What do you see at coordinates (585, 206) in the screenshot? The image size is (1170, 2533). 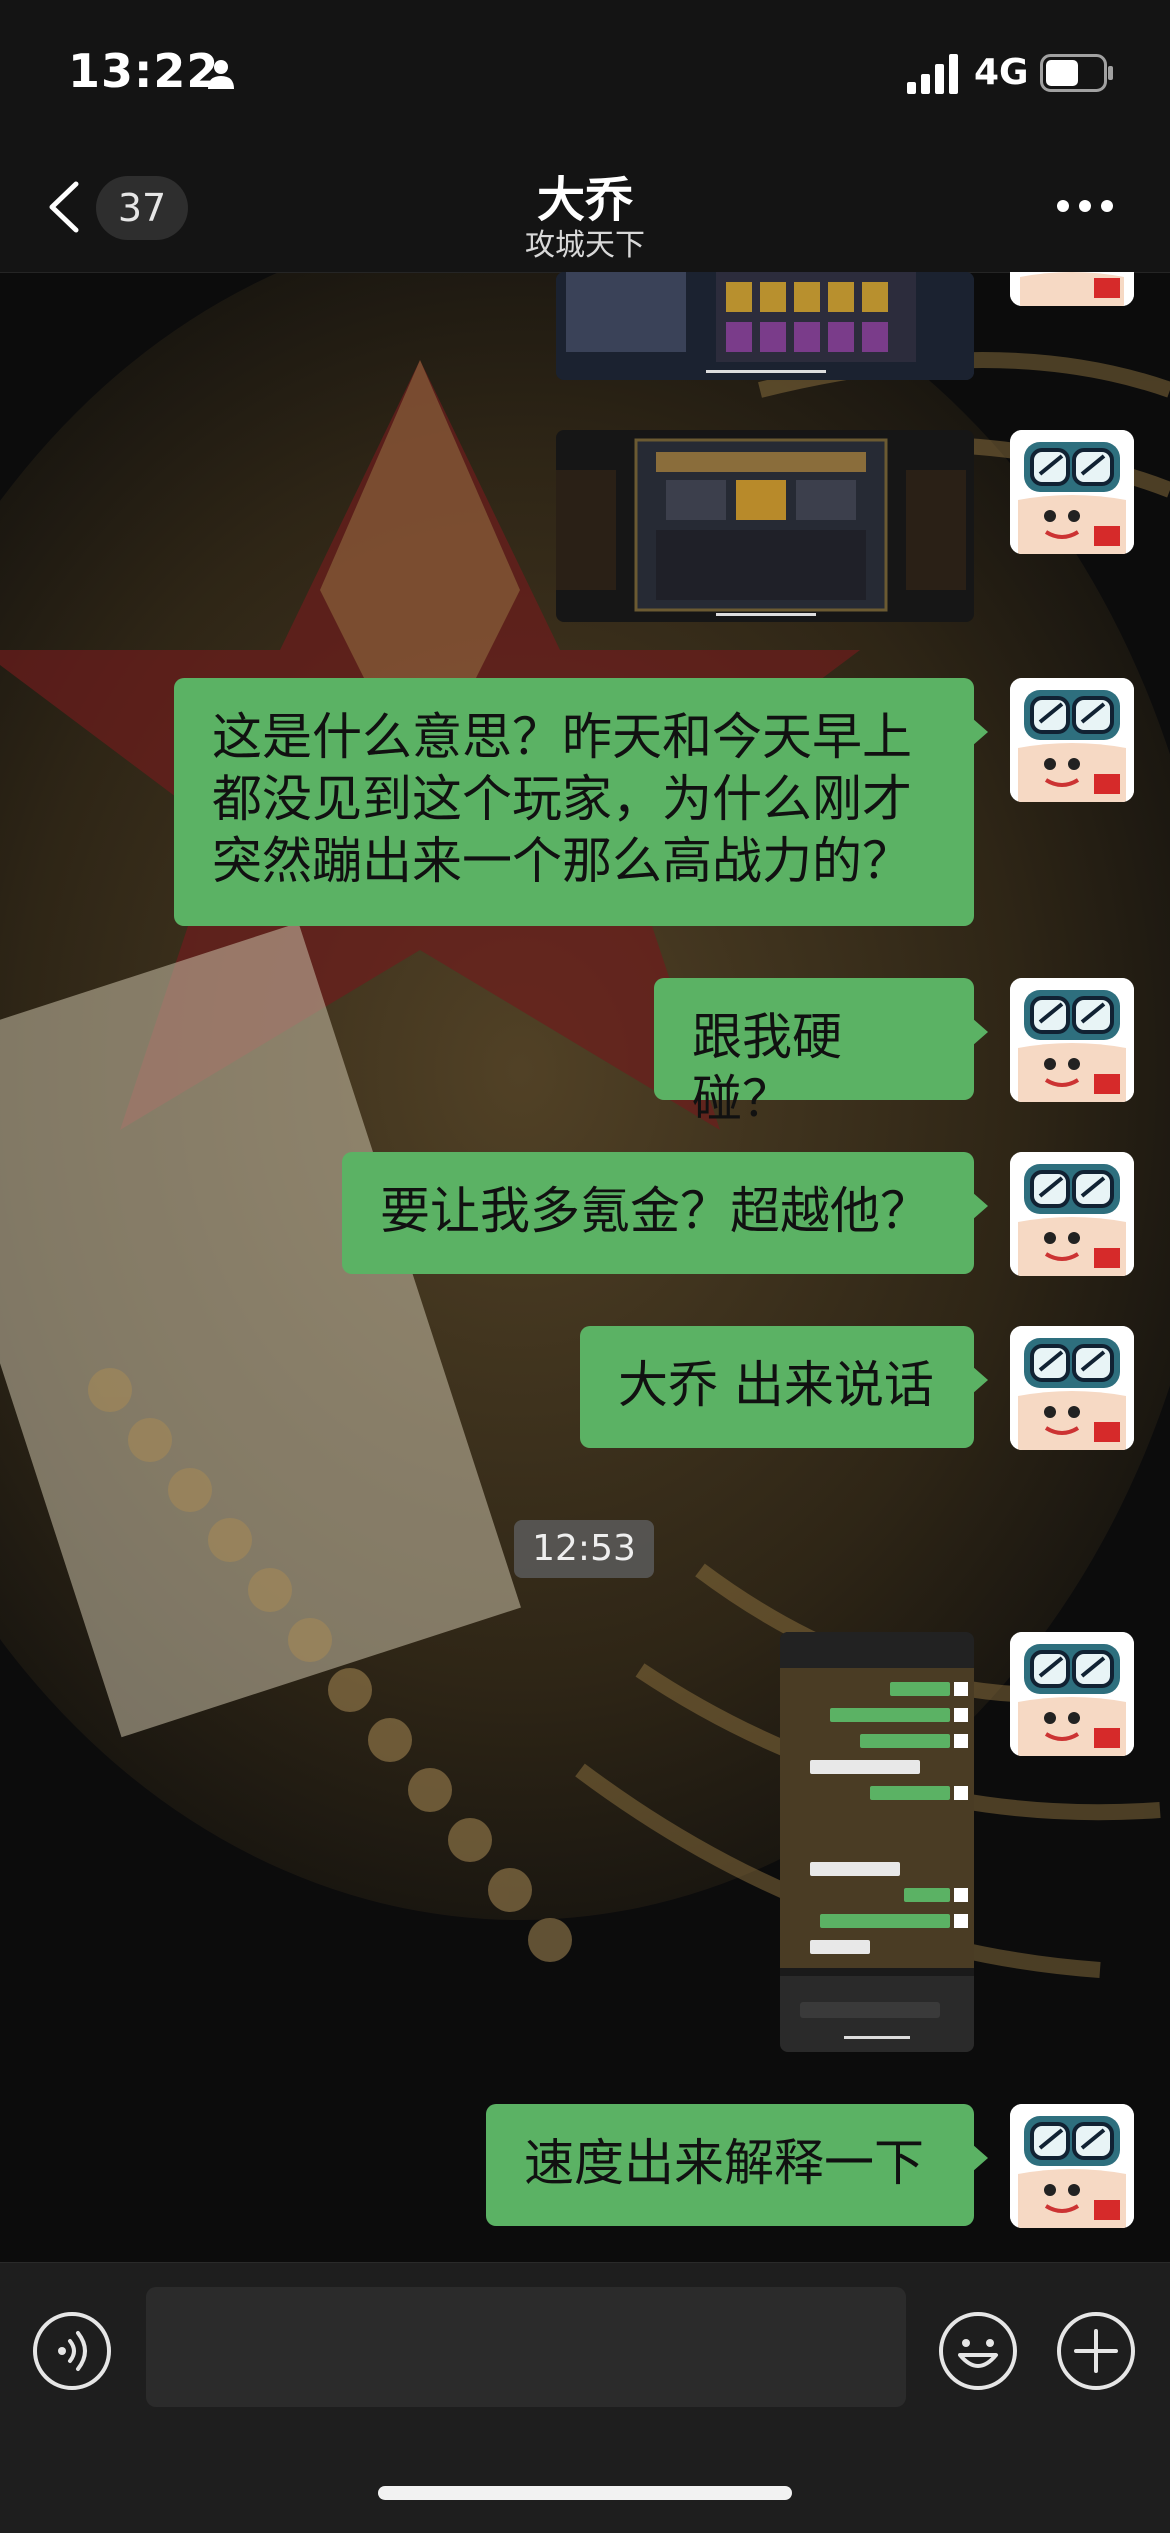 I see `chat-header: 37 大乔 攻城天下` at bounding box center [585, 206].